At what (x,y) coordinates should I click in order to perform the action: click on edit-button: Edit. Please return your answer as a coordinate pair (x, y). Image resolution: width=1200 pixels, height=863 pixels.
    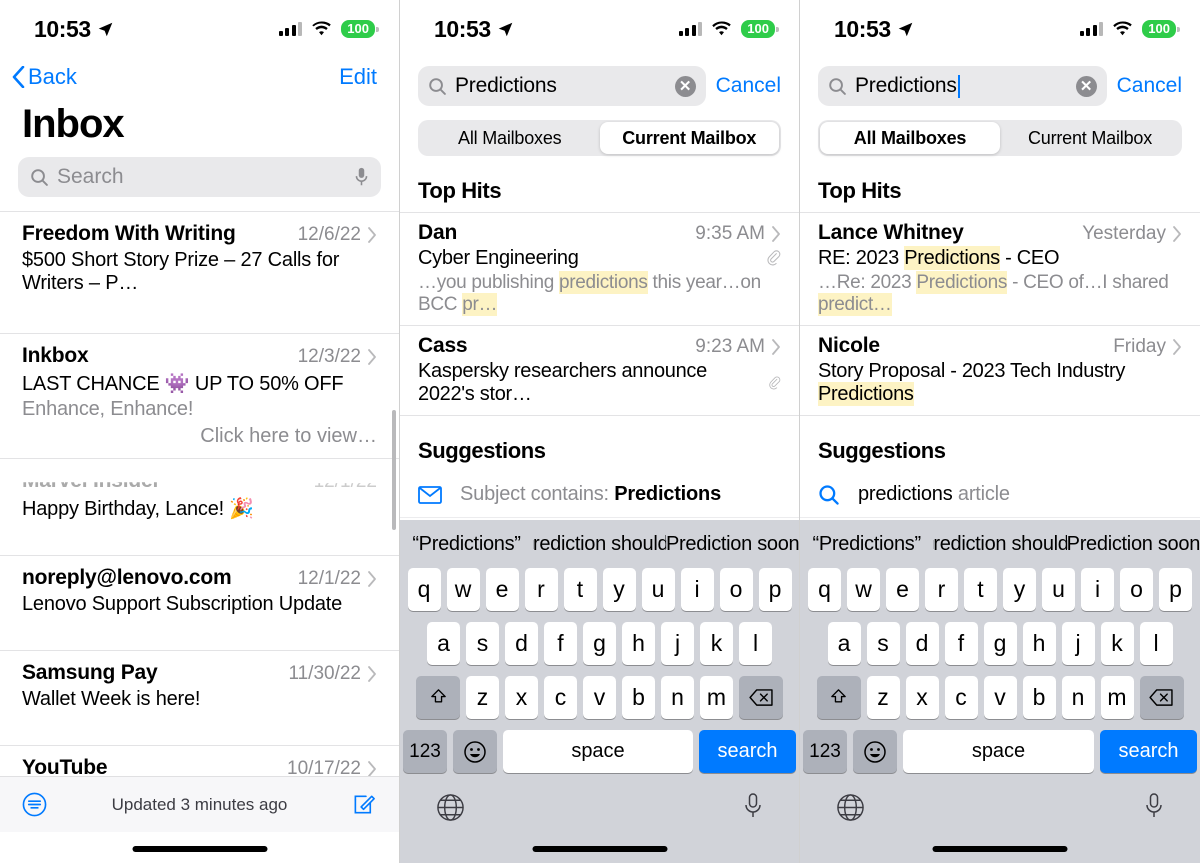
    Looking at the image, I should click on (358, 77).